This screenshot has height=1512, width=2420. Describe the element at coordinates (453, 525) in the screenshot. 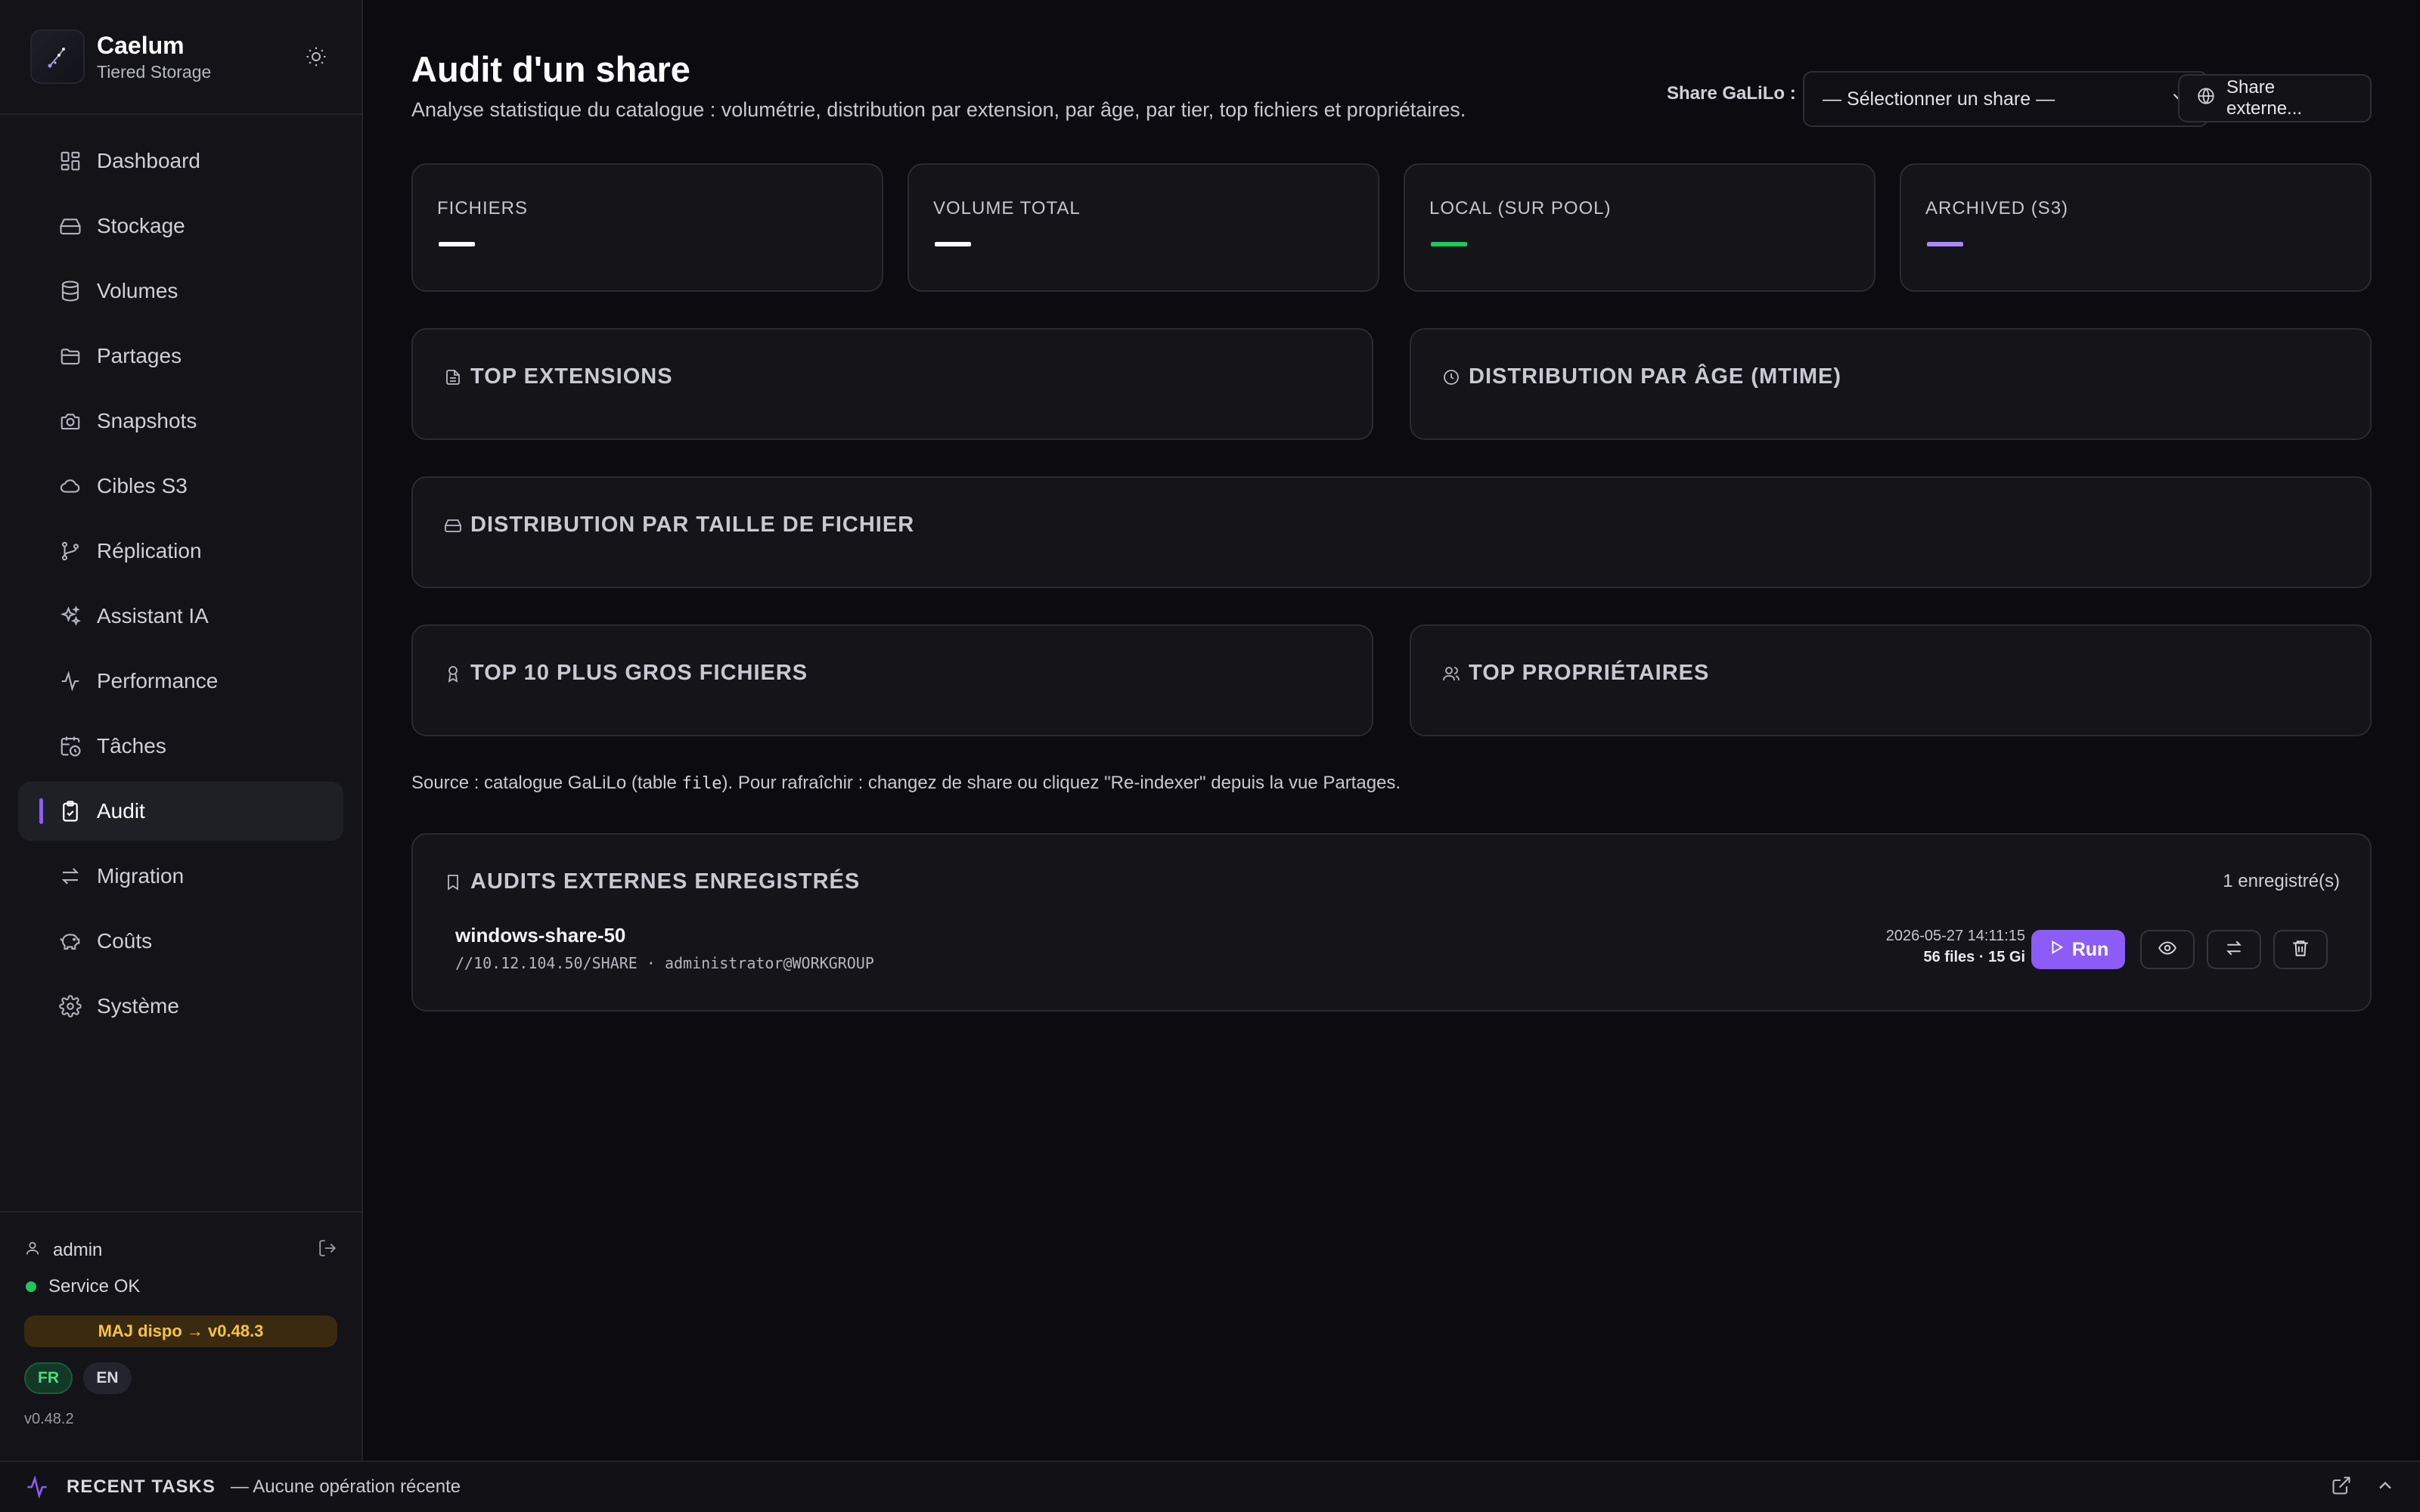

I see `hard-drive-icon` at that location.